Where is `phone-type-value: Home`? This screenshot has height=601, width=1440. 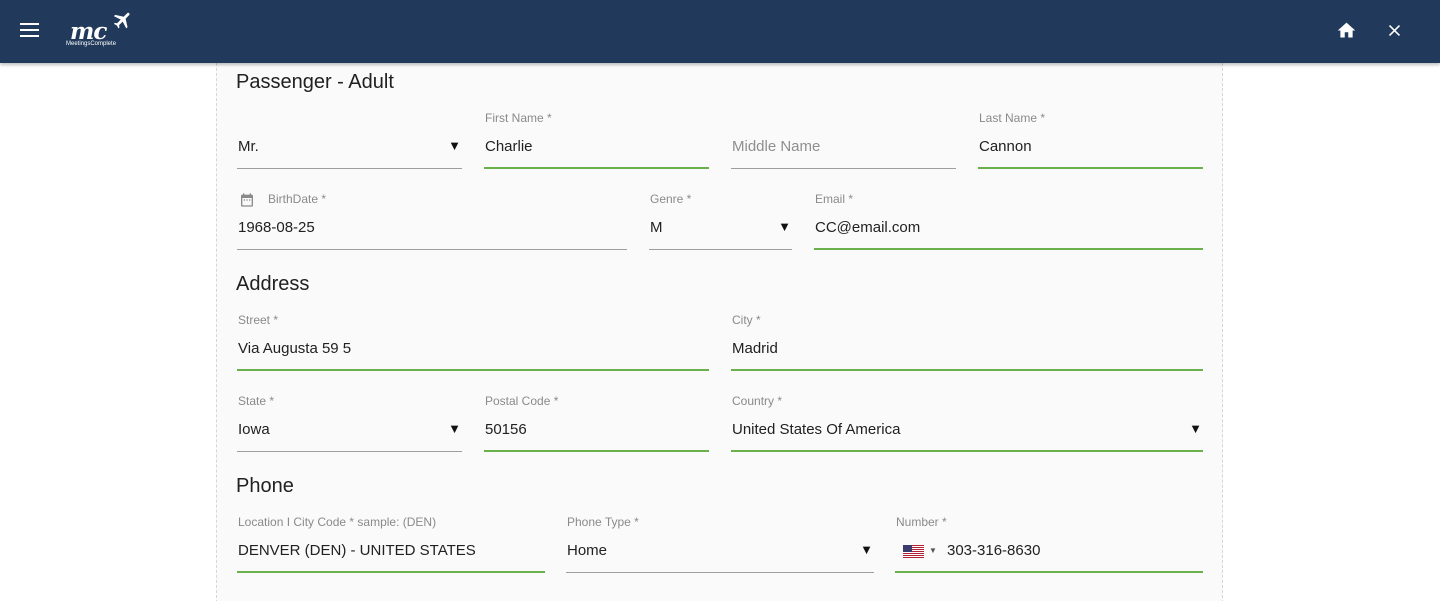 phone-type-value: Home is located at coordinates (587, 550).